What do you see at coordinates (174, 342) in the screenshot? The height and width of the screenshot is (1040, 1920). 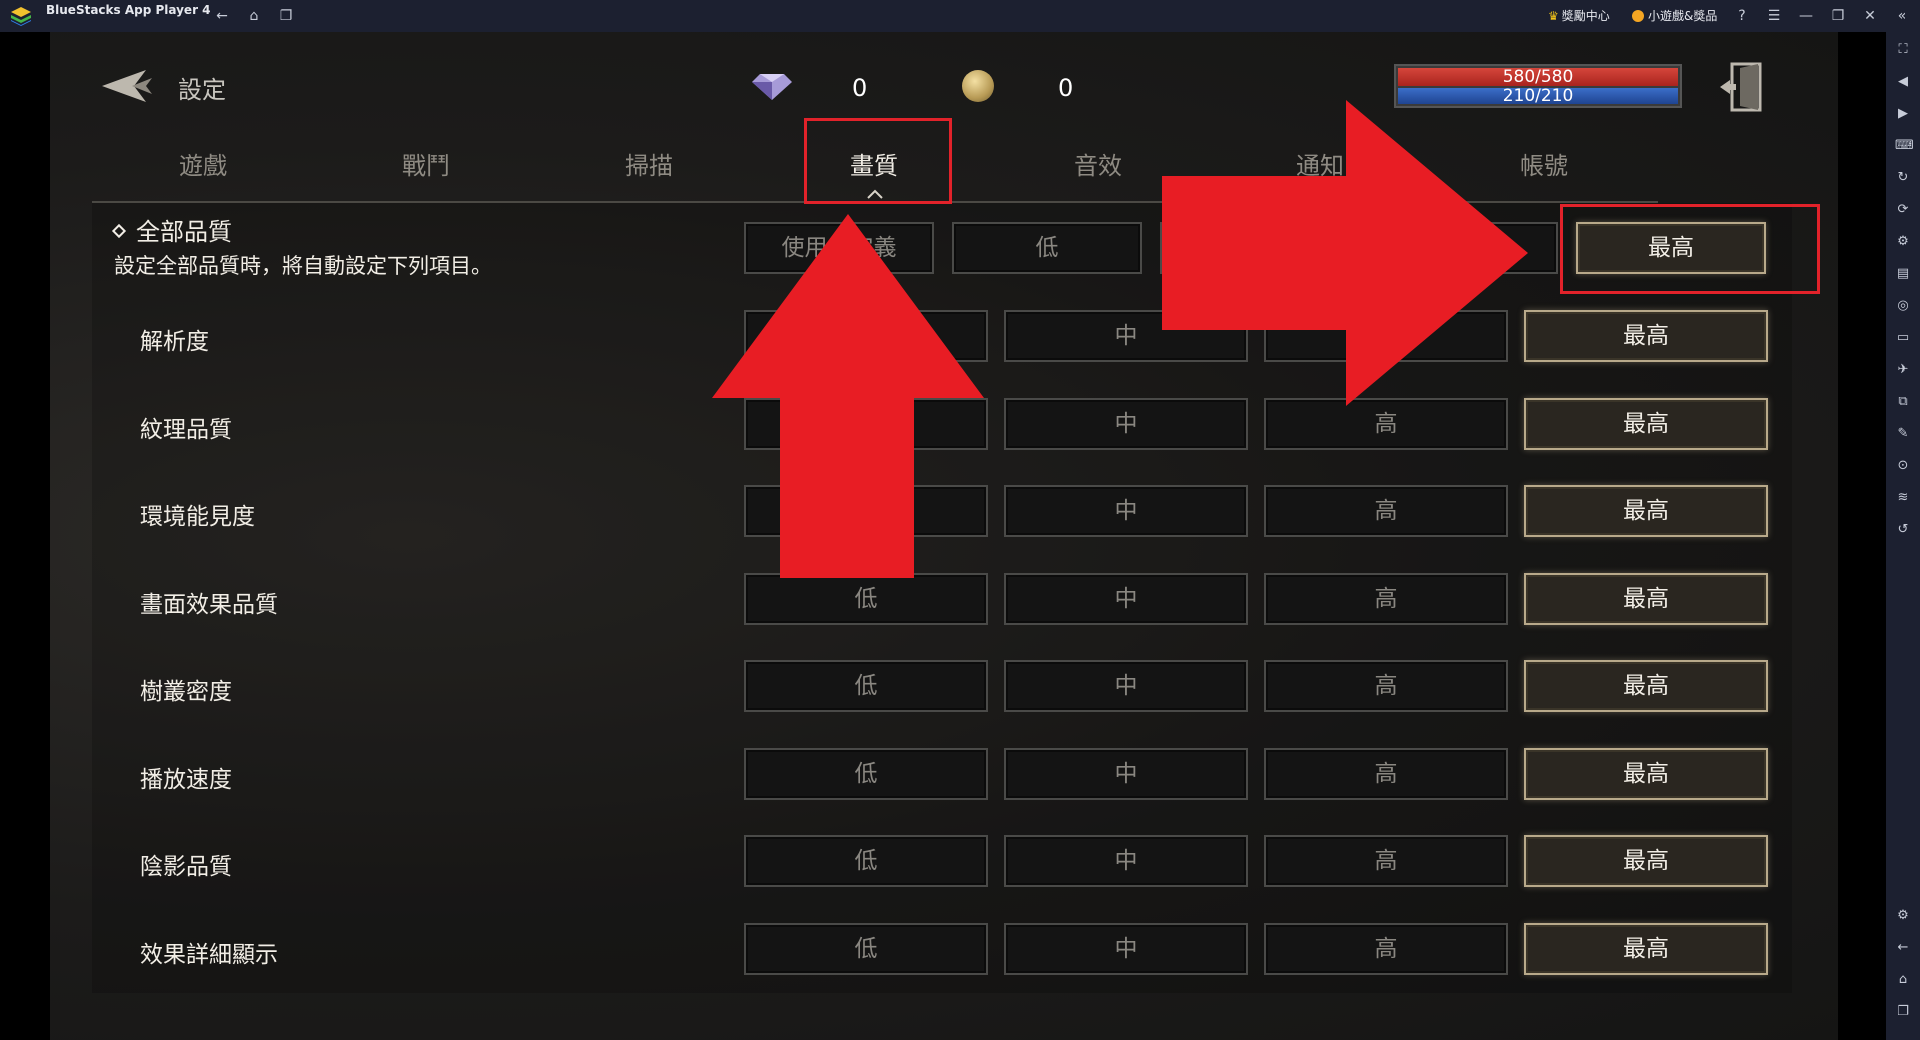 I see `setting-label-0: 解析度` at bounding box center [174, 342].